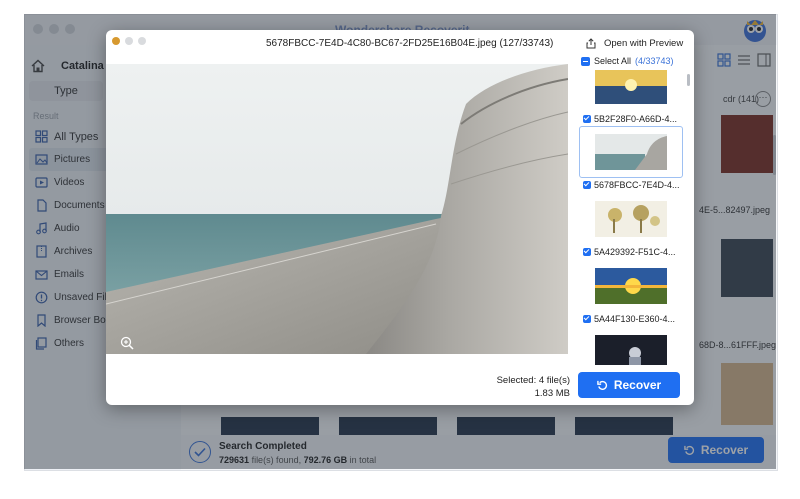  I want to click on thumbnail-scrollbar, so click(688, 80).